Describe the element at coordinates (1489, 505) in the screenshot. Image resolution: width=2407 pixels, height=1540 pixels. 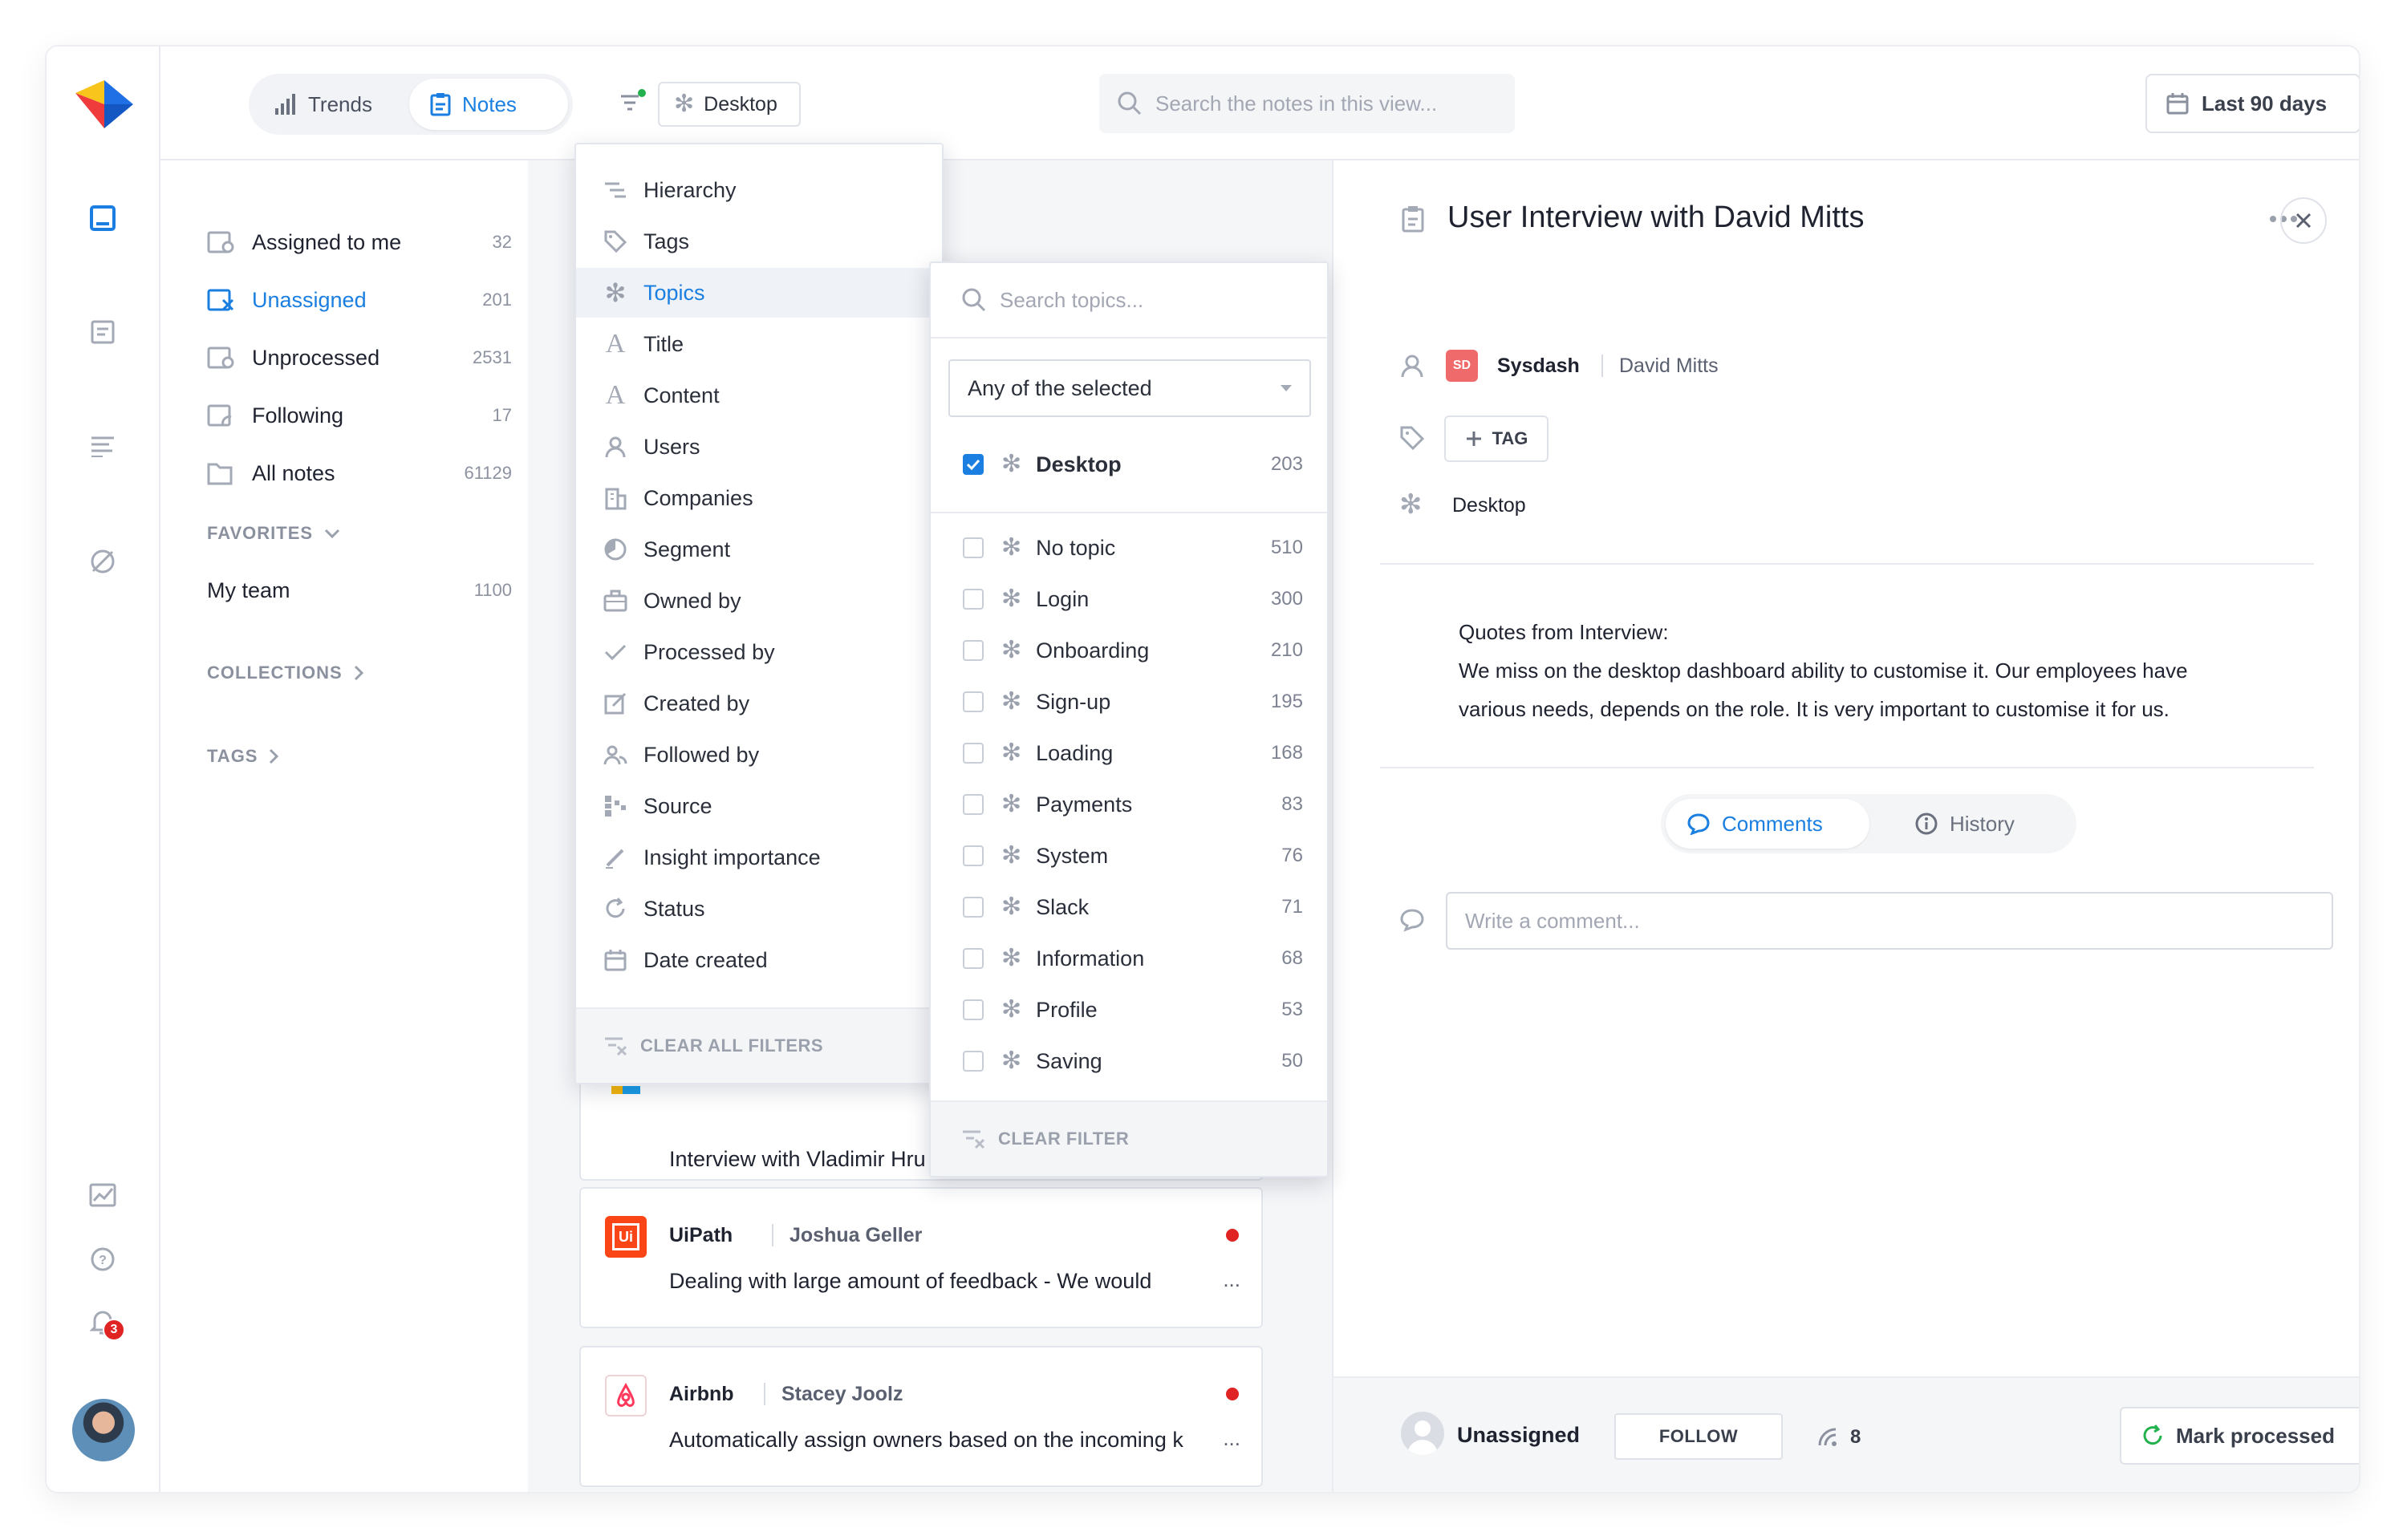
I see `detail-topic: Desktop` at that location.